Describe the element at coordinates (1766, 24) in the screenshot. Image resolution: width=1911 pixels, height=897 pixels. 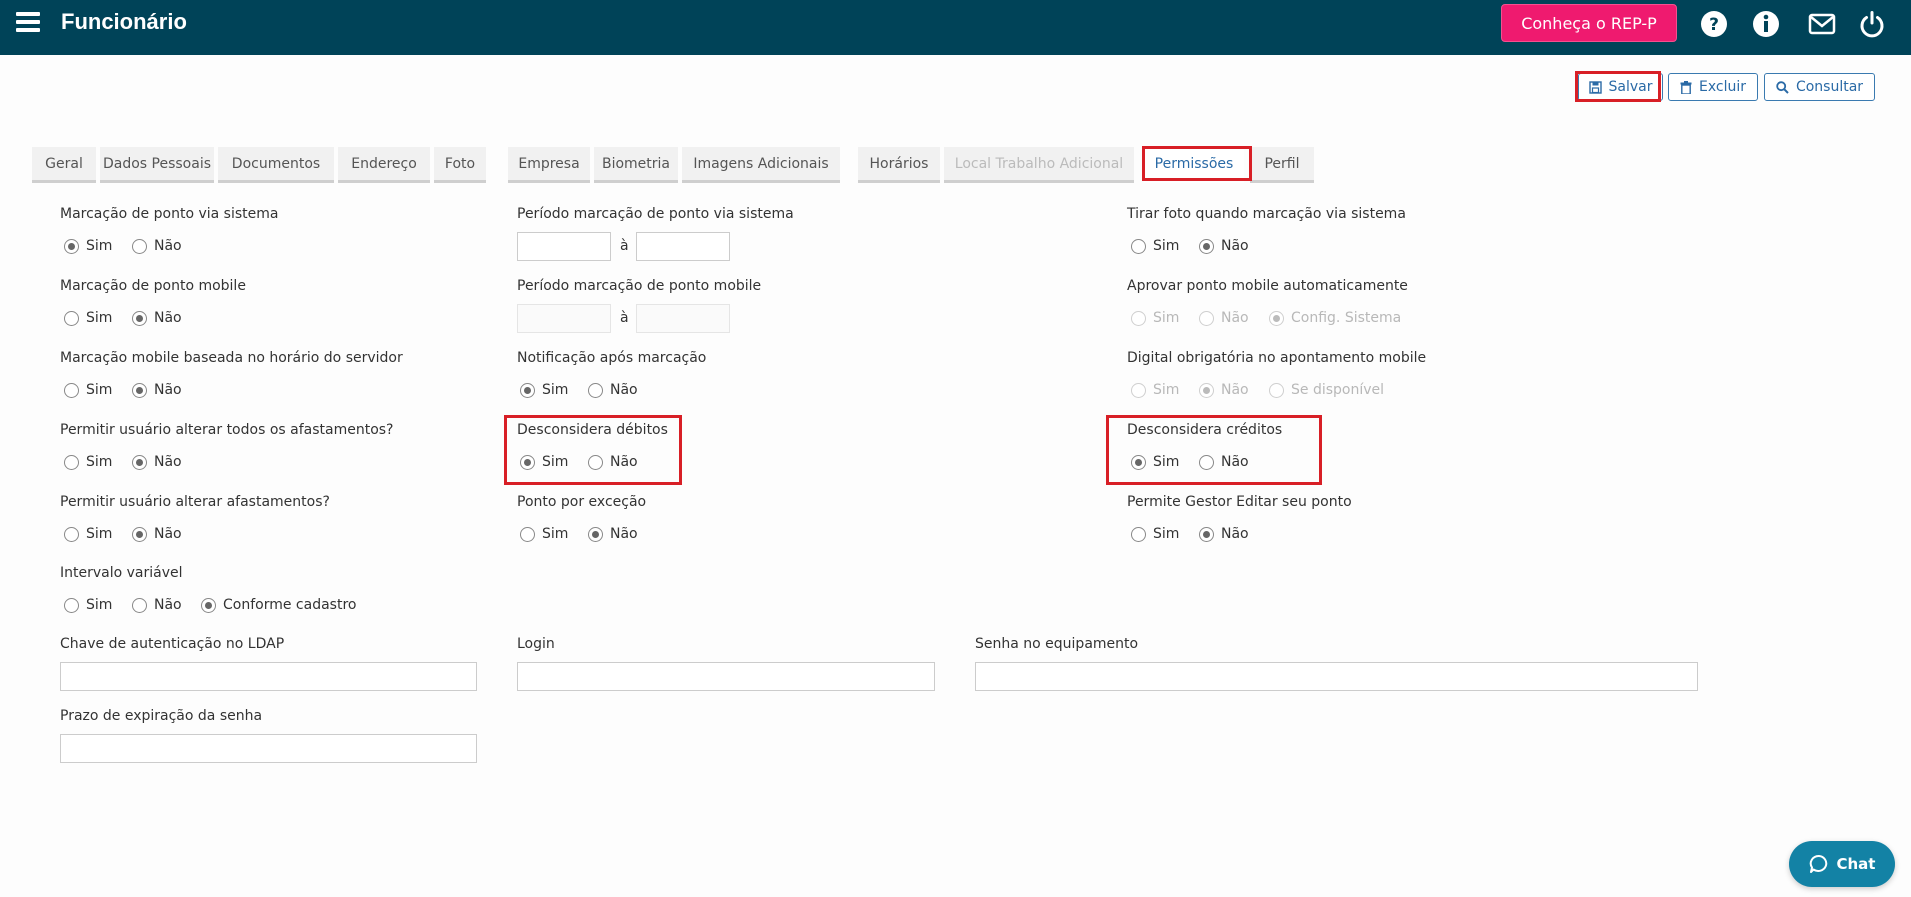
I see `info-icon` at that location.